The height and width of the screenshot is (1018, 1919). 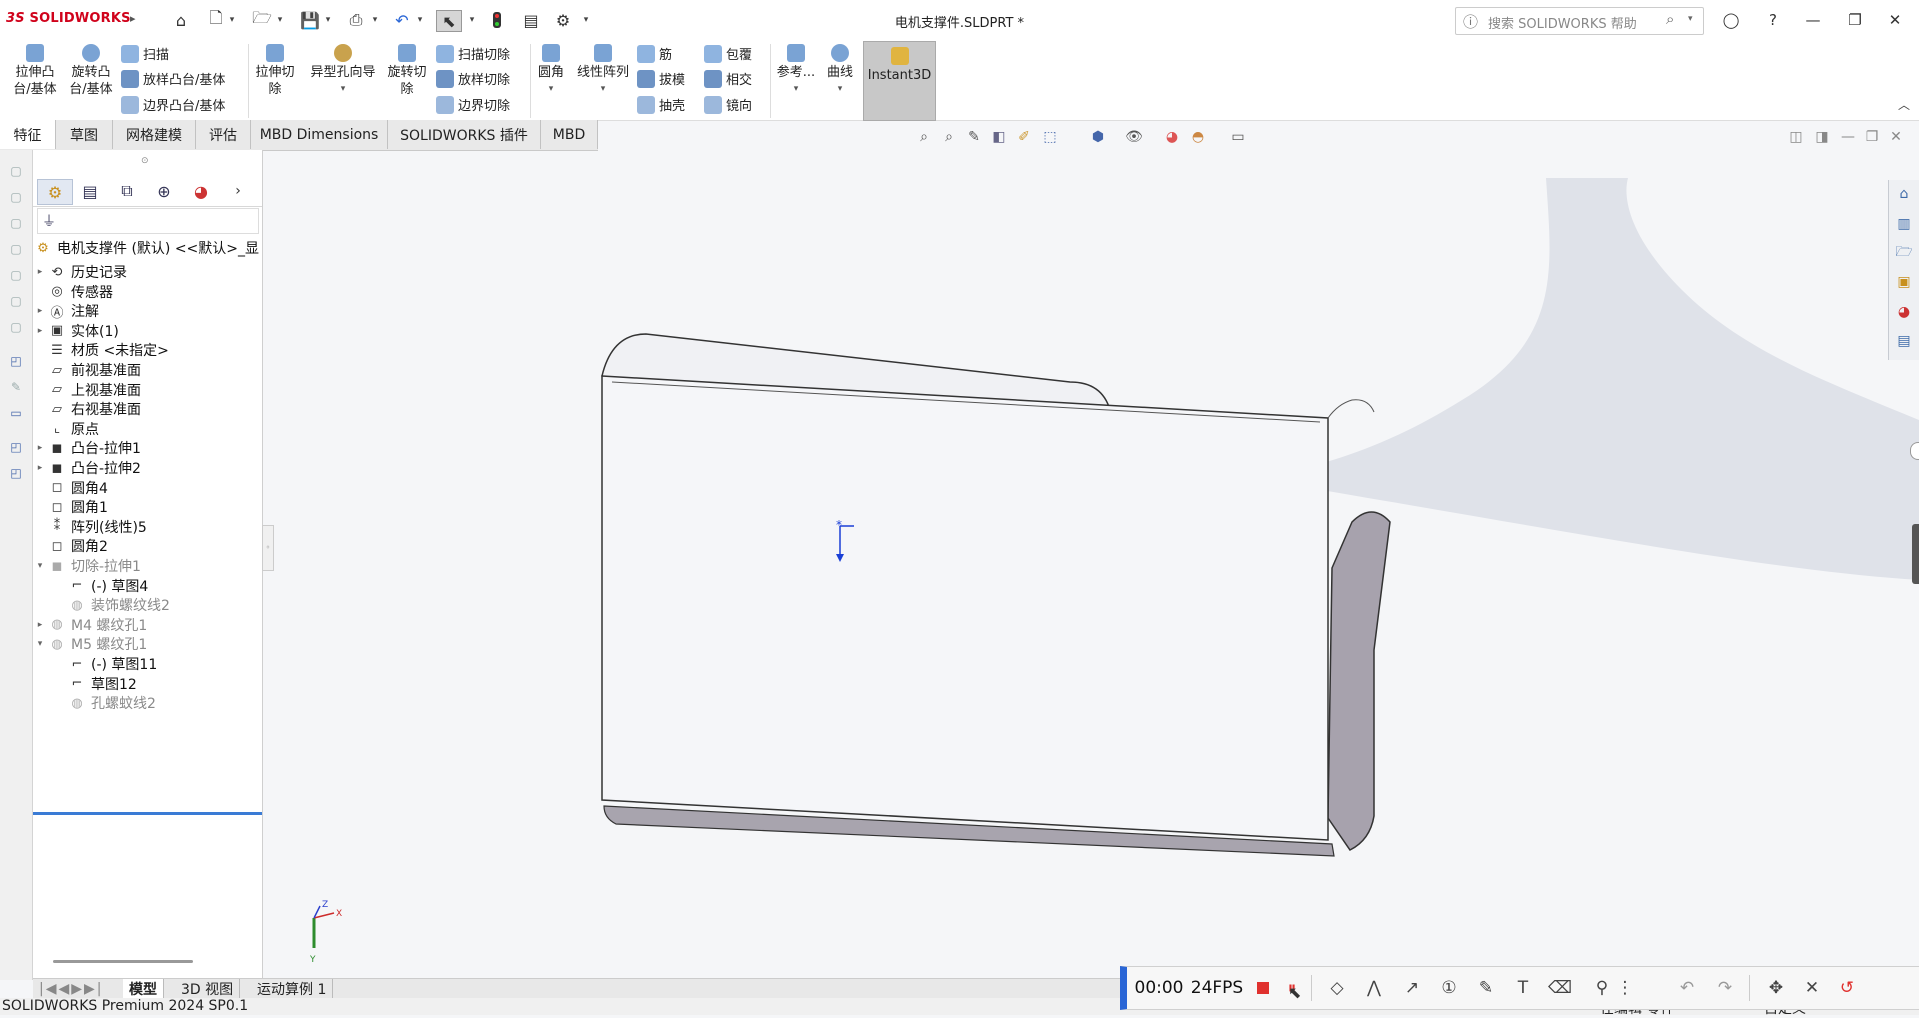 I want to click on toolbar-icon: ✎, so click(x=16, y=389).